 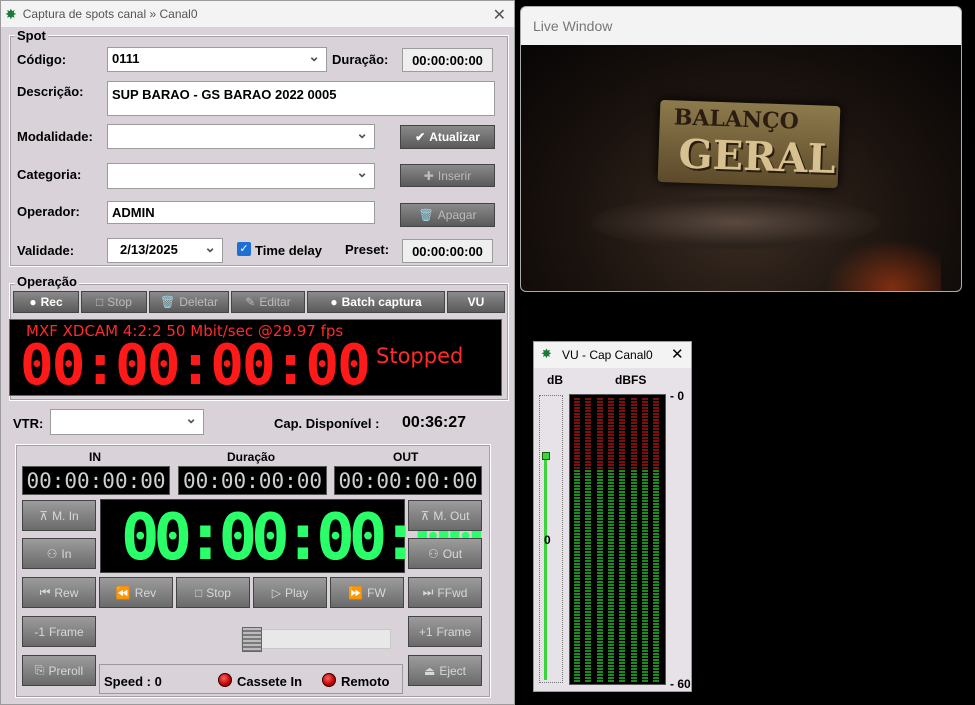 I want to click on fire-sparks, so click(x=881, y=263).